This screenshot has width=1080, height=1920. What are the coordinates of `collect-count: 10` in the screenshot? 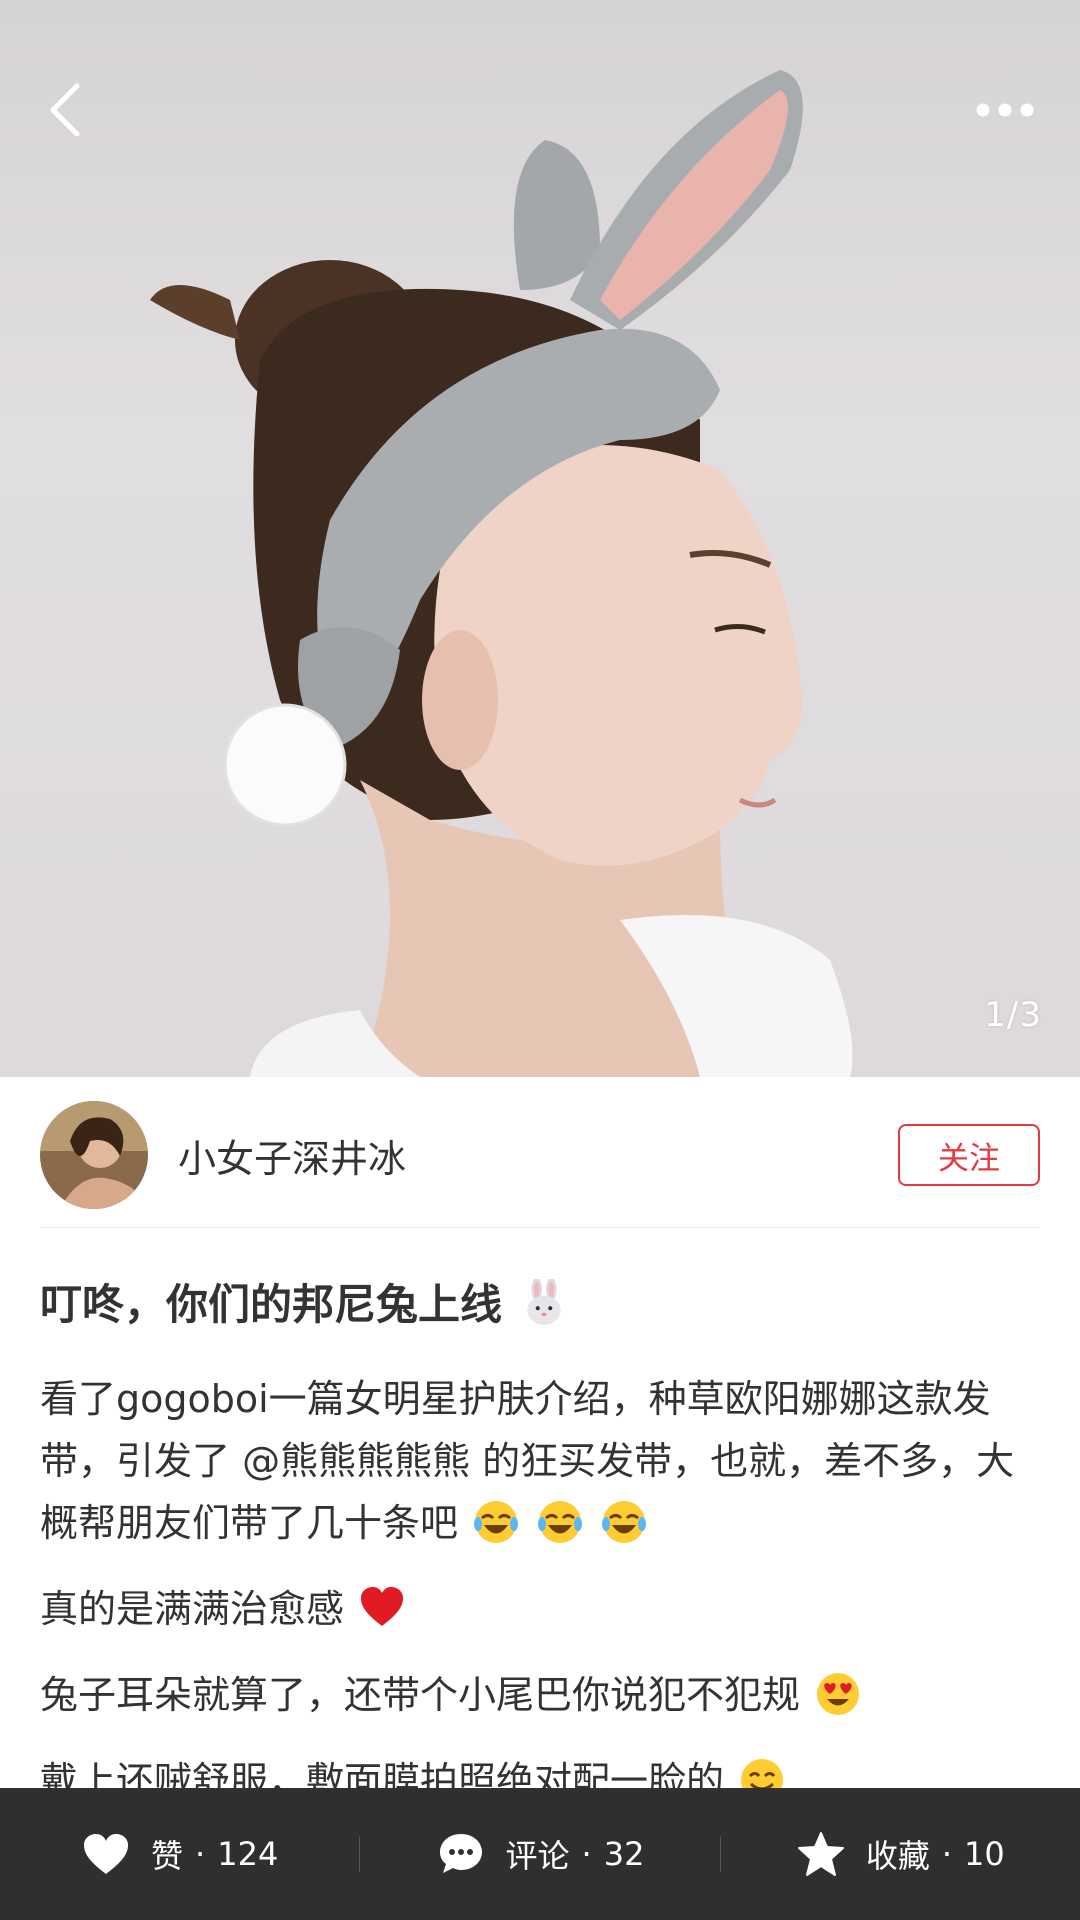 It's located at (984, 1854).